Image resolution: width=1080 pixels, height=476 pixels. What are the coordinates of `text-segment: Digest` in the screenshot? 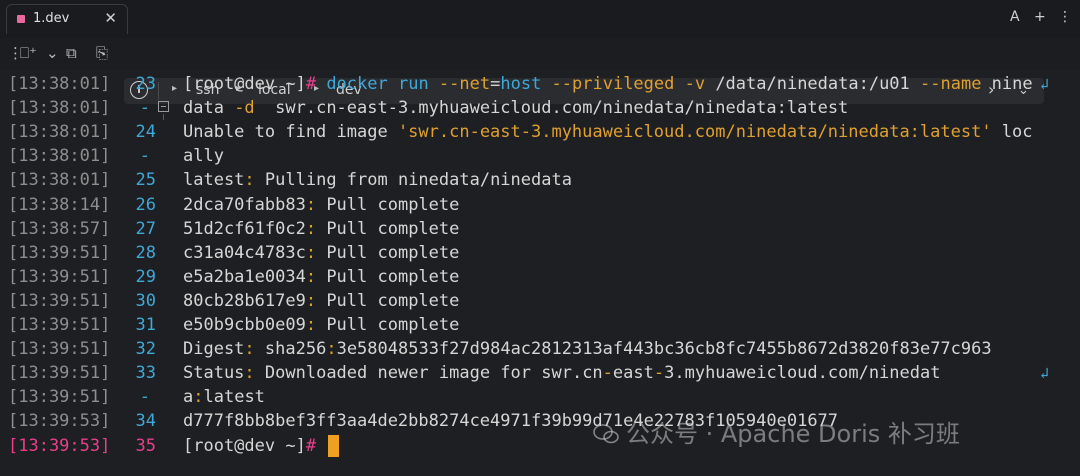 It's located at (214, 349).